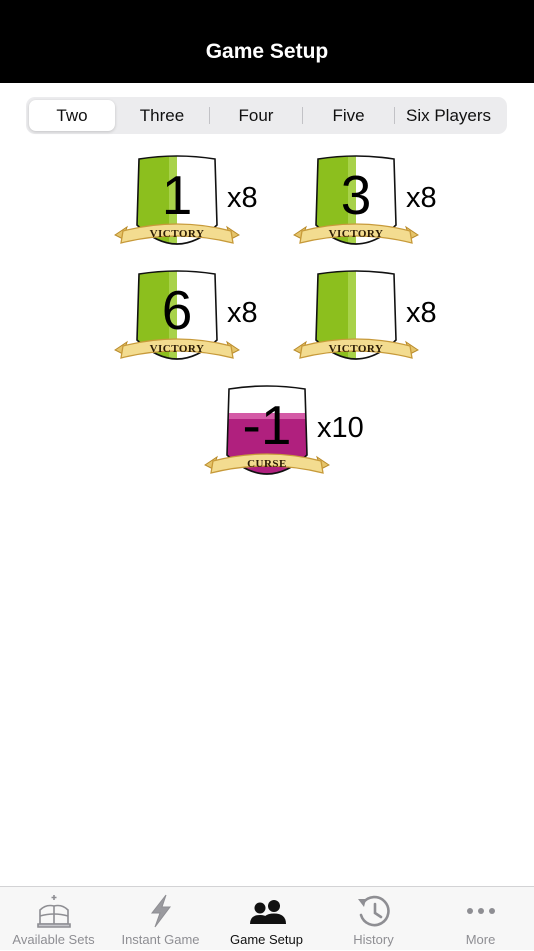  I want to click on tab-label: Game Setup, so click(266, 939).